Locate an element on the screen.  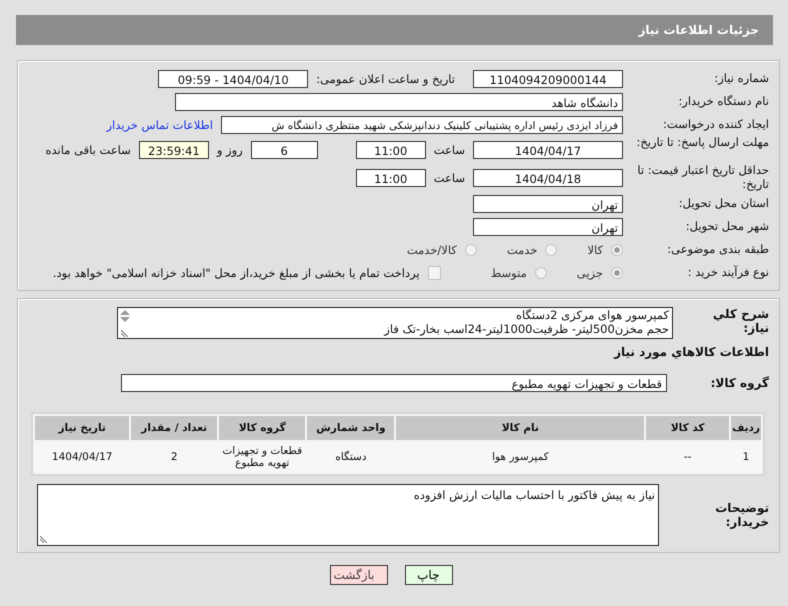
radio-label: خدمت is located at coordinates (522, 249).